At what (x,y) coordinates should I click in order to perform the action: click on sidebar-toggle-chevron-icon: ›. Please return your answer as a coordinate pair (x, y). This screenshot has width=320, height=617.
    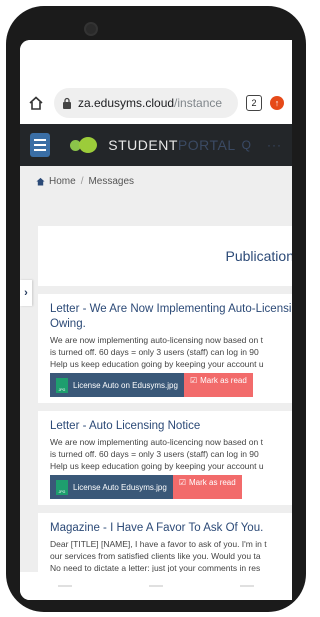
    Looking at the image, I should click on (26, 293).